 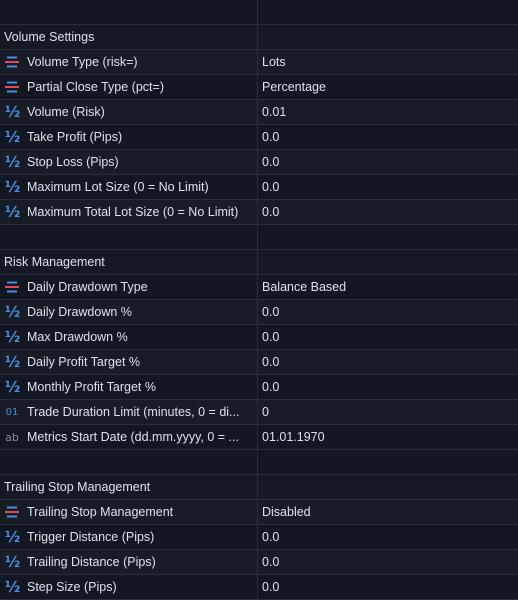 What do you see at coordinates (388, 62) in the screenshot?
I see `parameter-value-cell: Lots` at bounding box center [388, 62].